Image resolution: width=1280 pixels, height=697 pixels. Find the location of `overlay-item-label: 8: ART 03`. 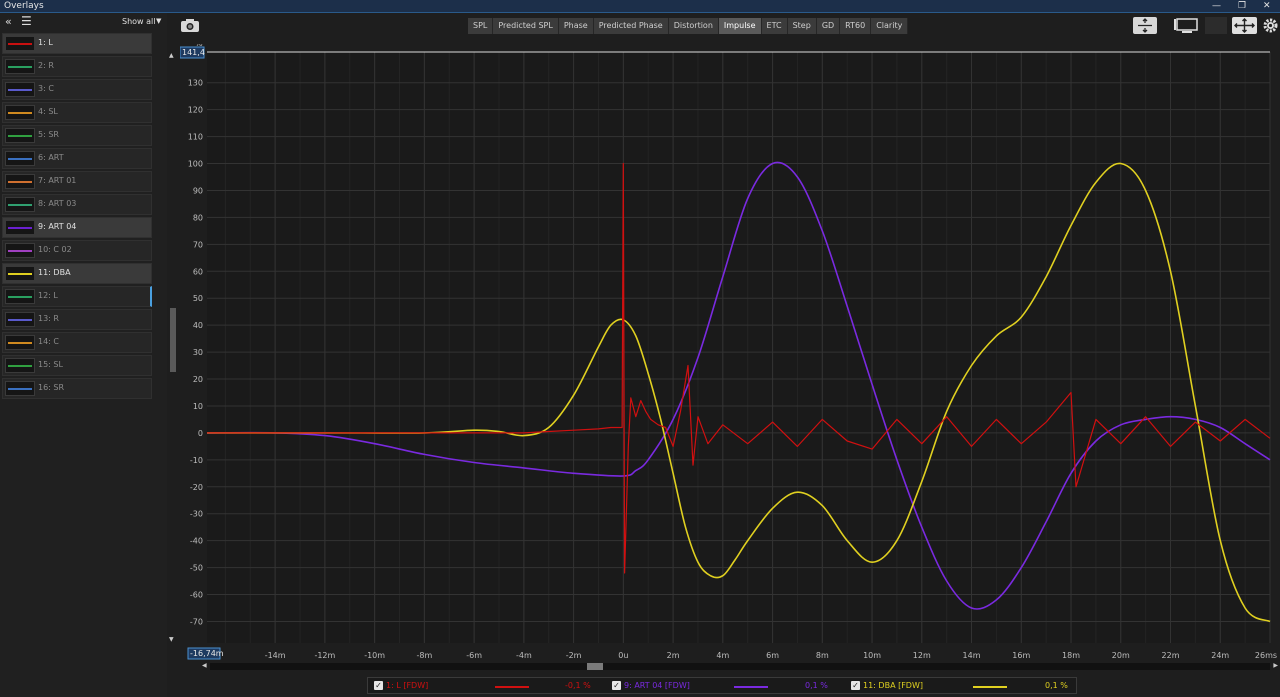

overlay-item-label: 8: ART 03 is located at coordinates (57, 203).